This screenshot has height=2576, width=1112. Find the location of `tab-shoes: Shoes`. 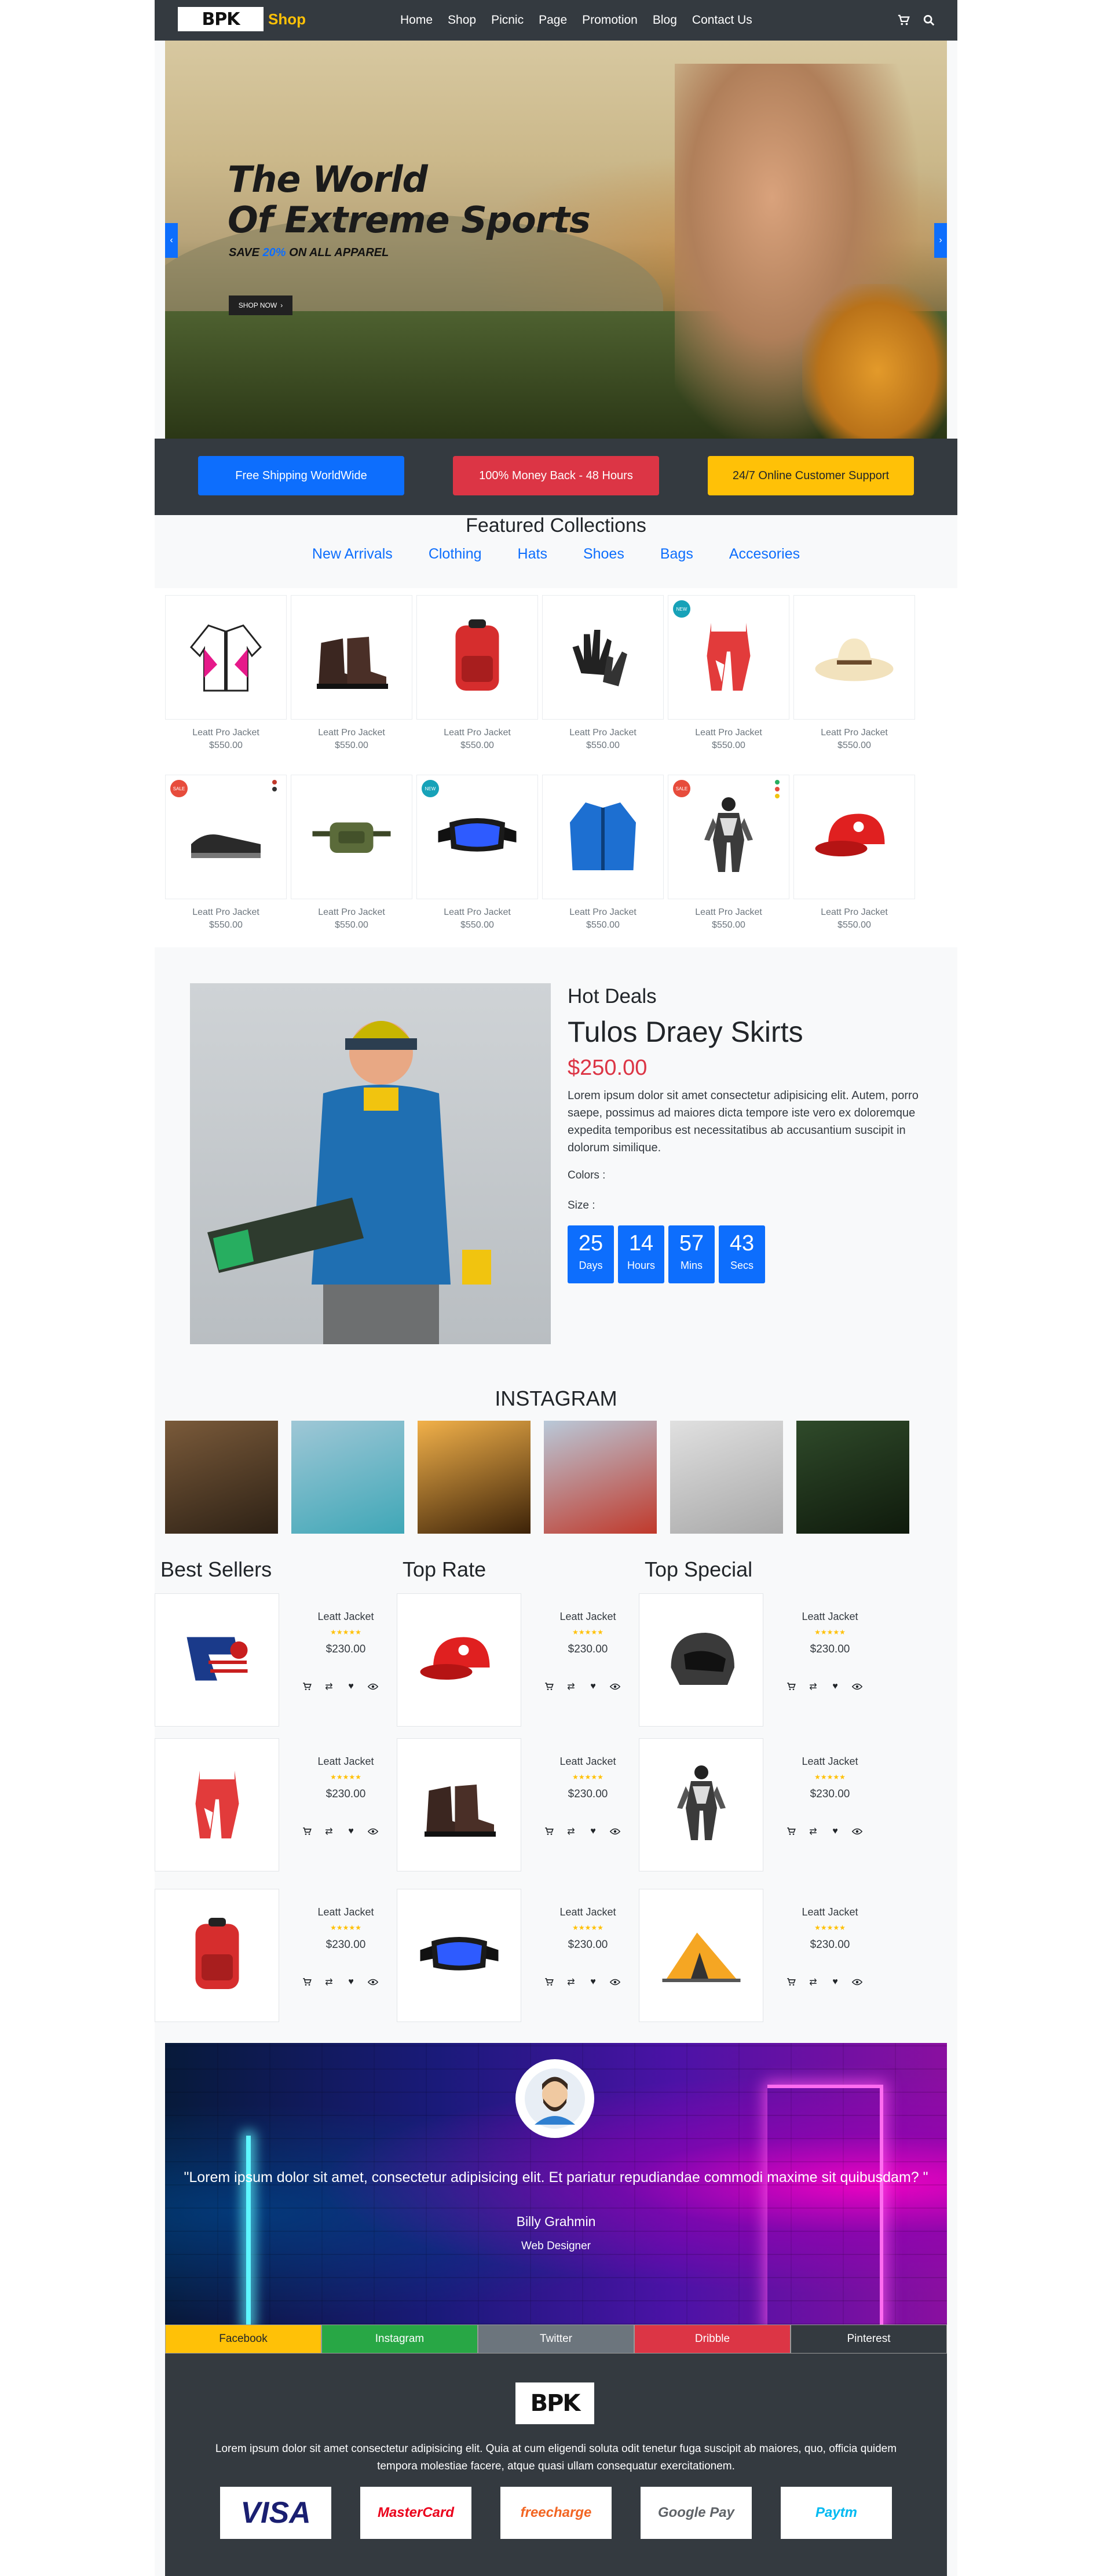

tab-shoes: Shoes is located at coordinates (603, 554).